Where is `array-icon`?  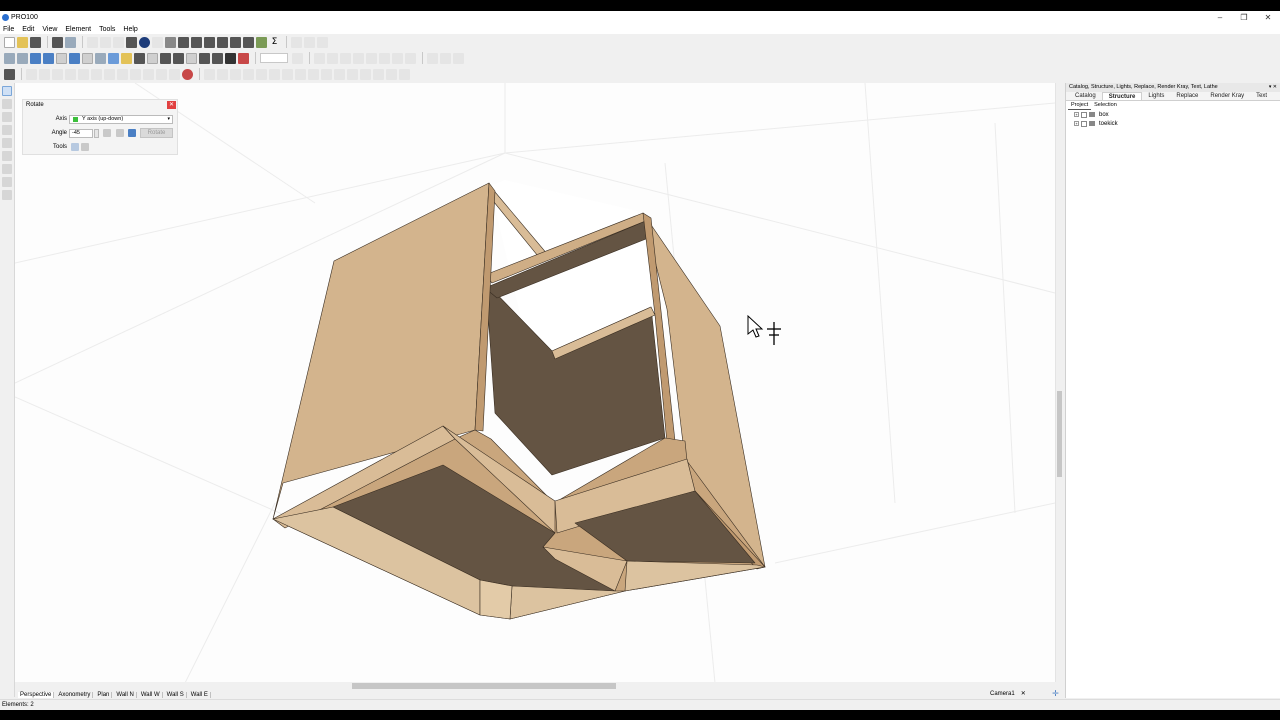
array-icon is located at coordinates (122, 74).